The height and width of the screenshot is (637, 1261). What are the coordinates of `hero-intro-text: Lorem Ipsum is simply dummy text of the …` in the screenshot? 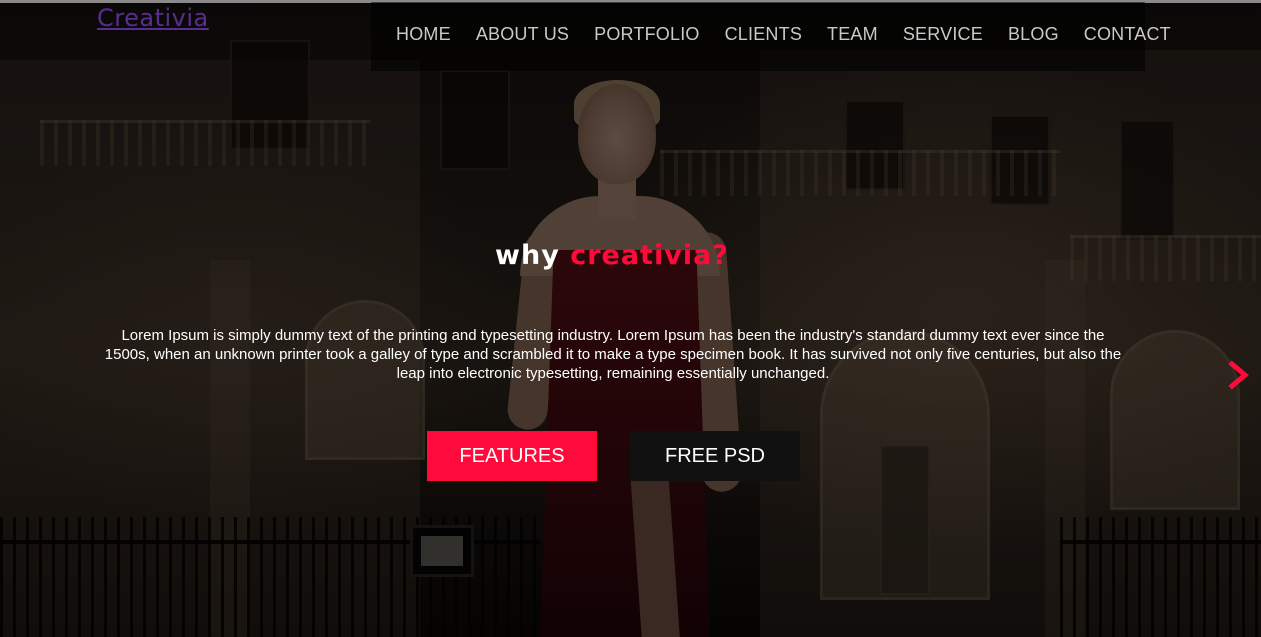 It's located at (613, 354).